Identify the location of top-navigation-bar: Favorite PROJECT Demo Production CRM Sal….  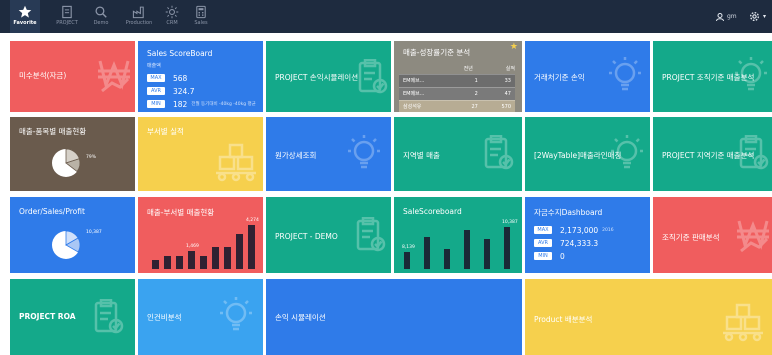
(386, 16).